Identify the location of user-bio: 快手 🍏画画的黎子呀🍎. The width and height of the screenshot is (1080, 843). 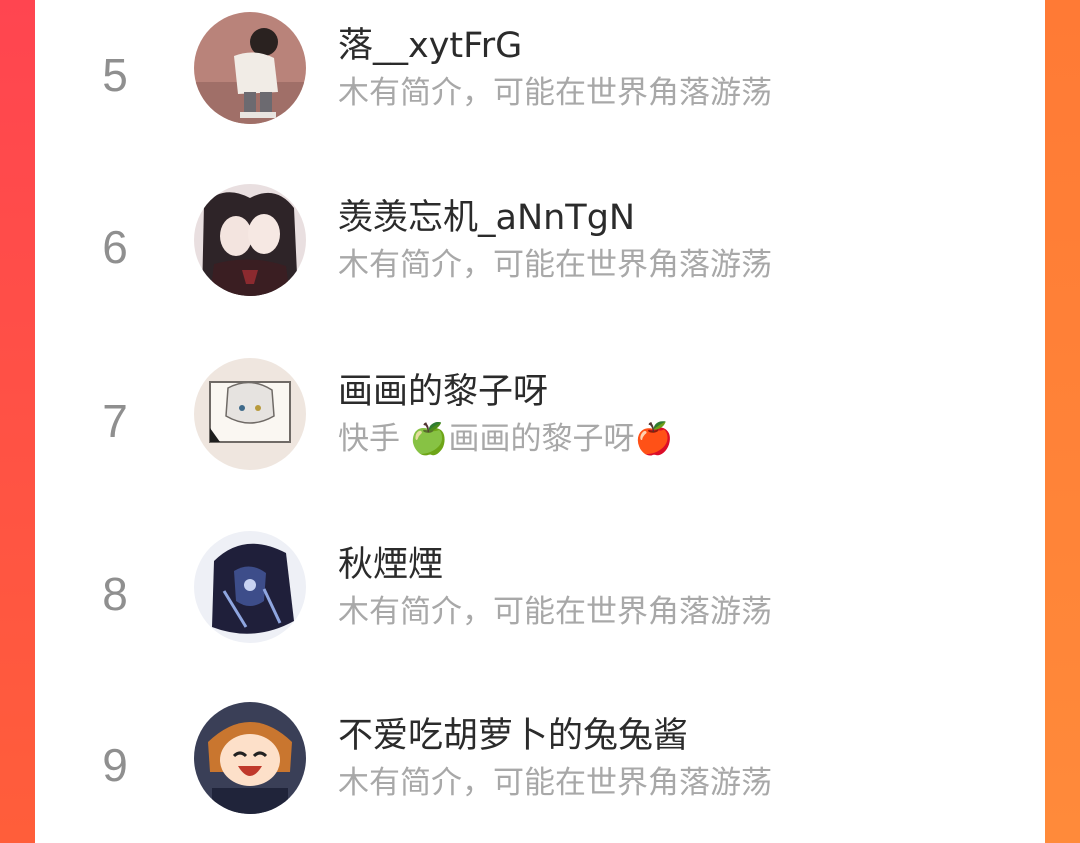
(506, 439).